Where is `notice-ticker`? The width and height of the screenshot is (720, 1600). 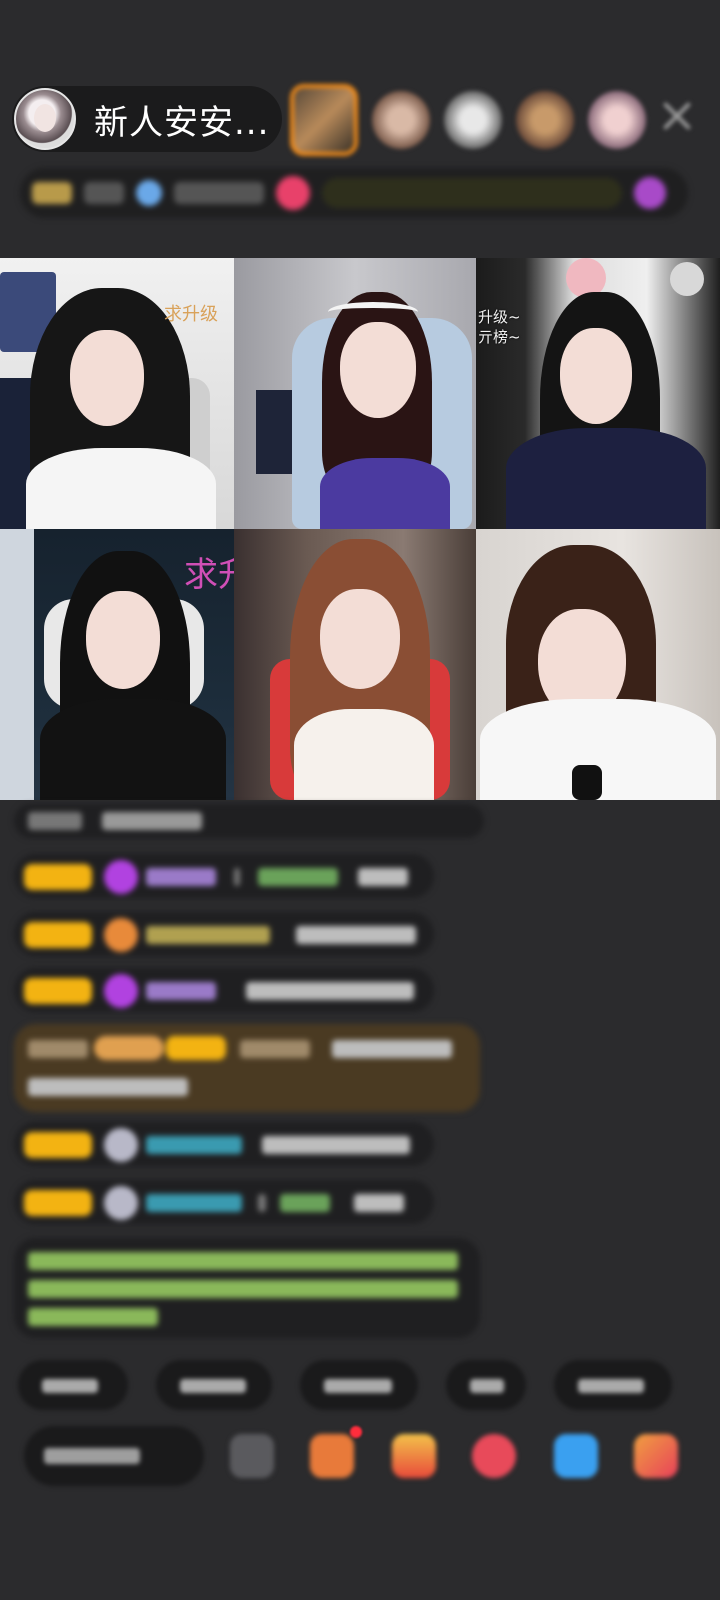
notice-ticker is located at coordinates (472, 193).